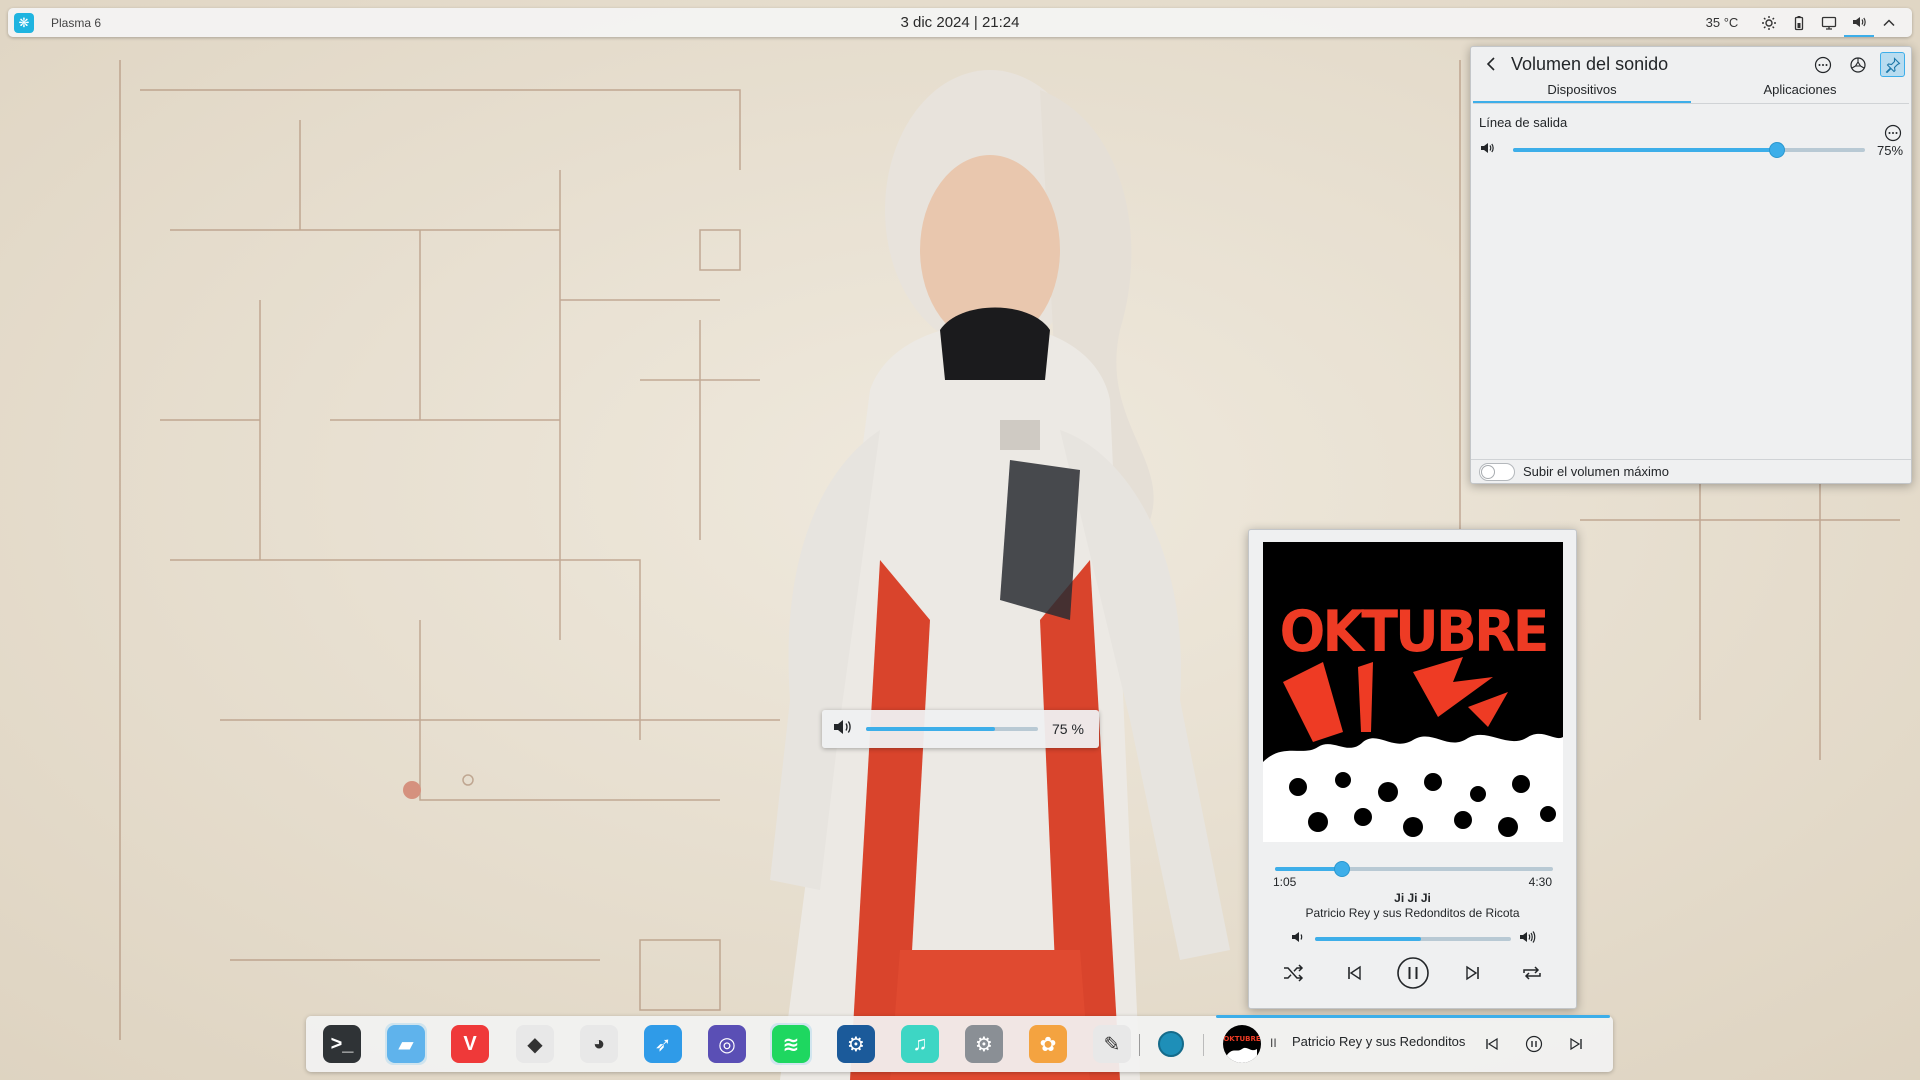 Image resolution: width=1920 pixels, height=1080 pixels. Describe the element at coordinates (1068, 729) in the screenshot. I see `osd-volume-percent: 75 %` at that location.